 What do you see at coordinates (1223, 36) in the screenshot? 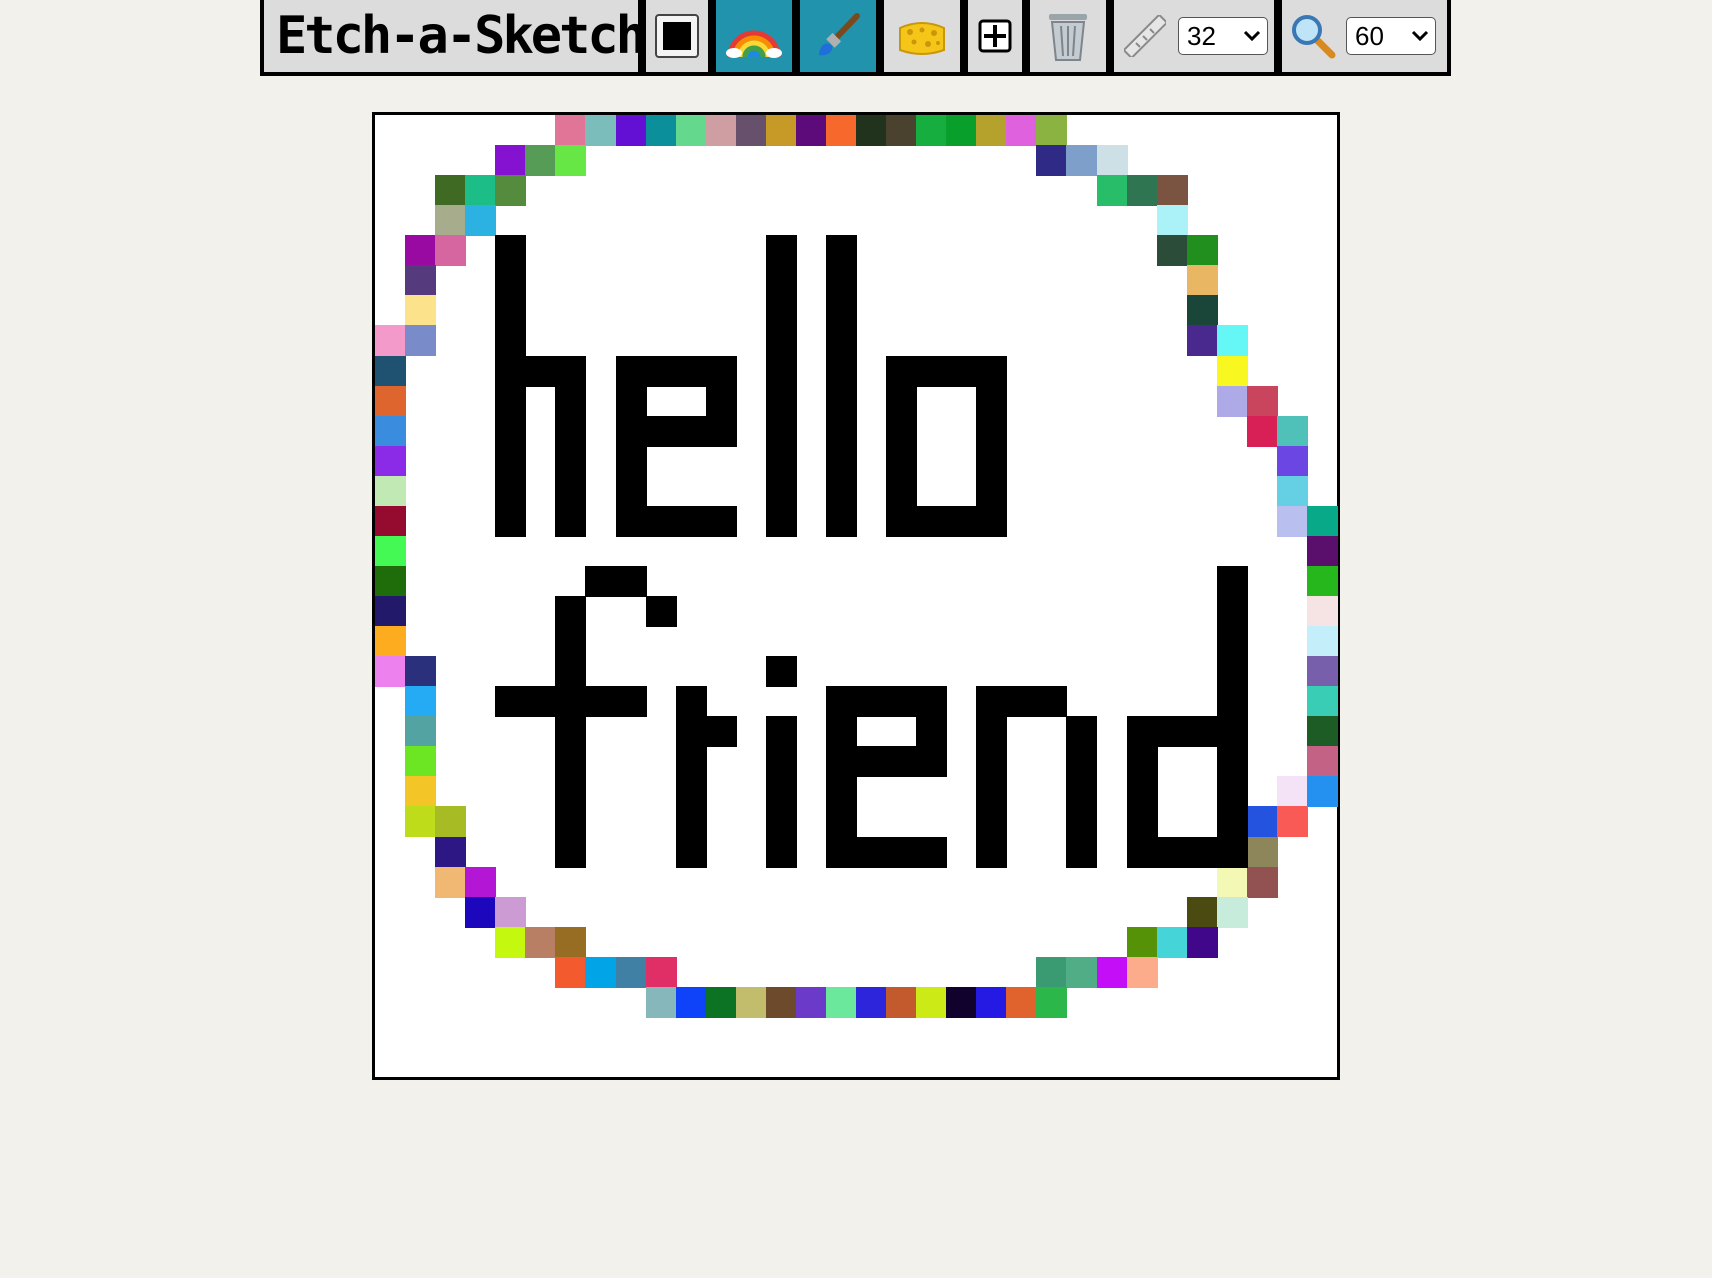
I see `grid-size-select: 32` at bounding box center [1223, 36].